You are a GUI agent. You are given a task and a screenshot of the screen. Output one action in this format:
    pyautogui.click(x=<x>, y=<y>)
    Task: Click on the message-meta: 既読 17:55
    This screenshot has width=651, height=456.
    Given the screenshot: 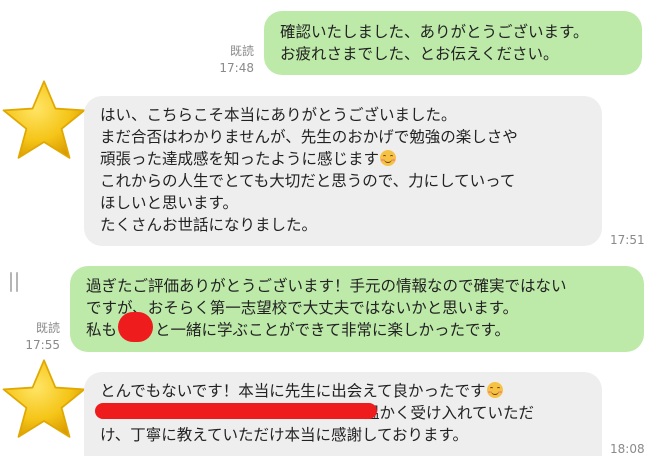 What is the action you would take?
    pyautogui.click(x=32, y=337)
    